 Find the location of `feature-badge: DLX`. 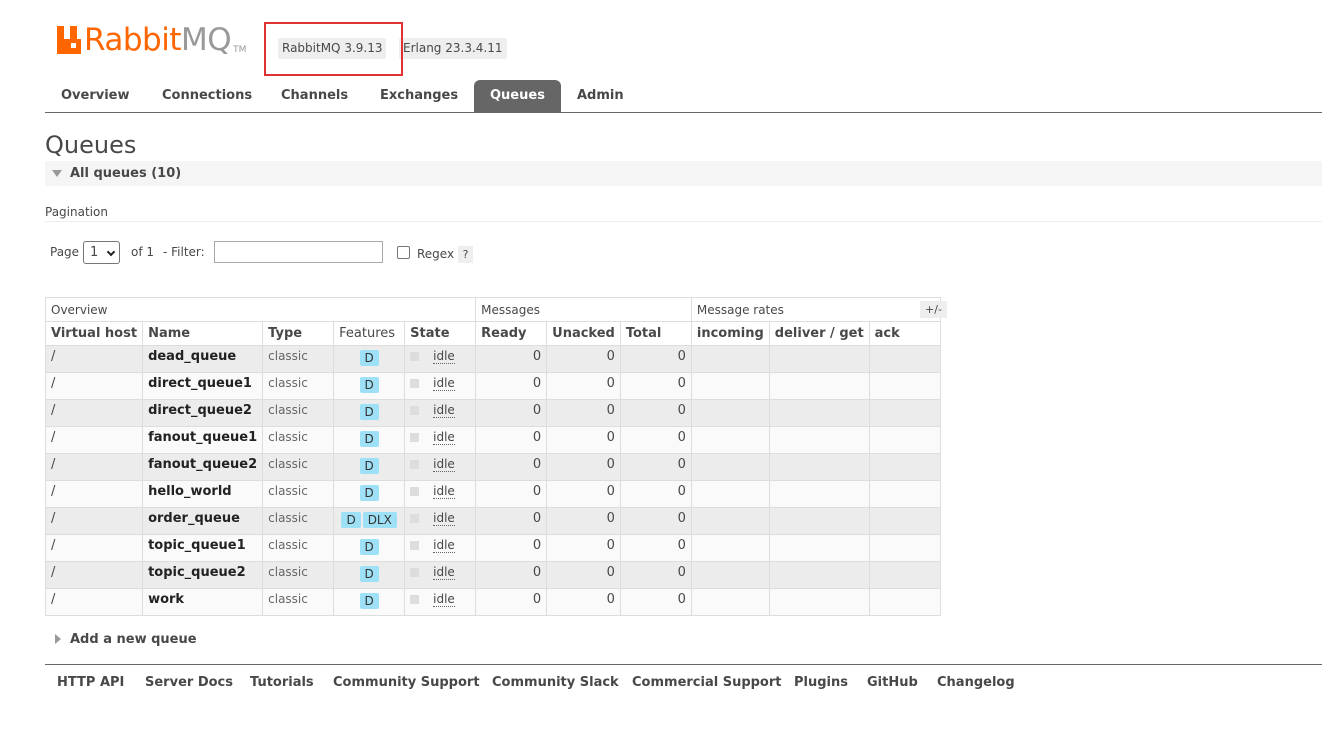

feature-badge: DLX is located at coordinates (379, 520).